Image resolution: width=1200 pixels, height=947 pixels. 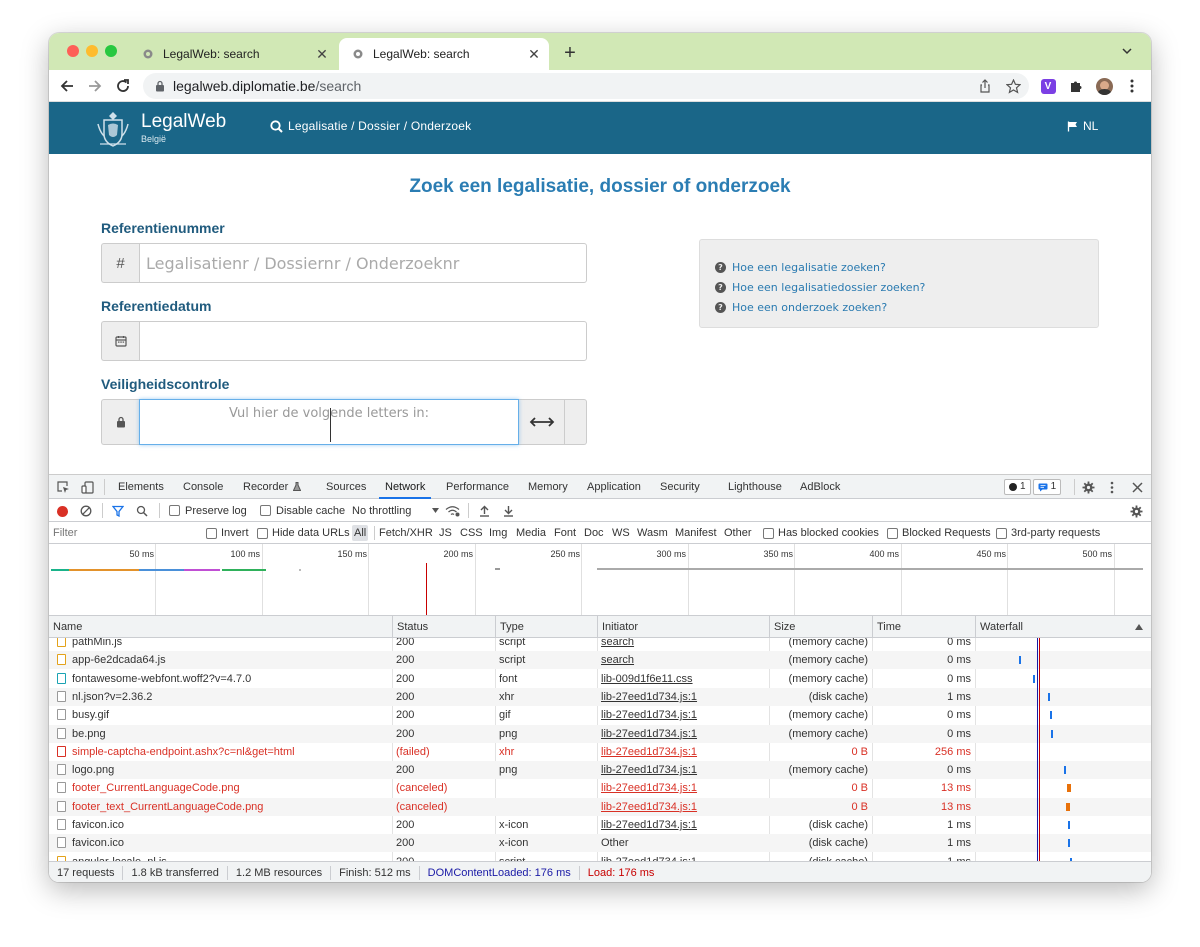 I want to click on type-filter-font: Font, so click(x=565, y=533).